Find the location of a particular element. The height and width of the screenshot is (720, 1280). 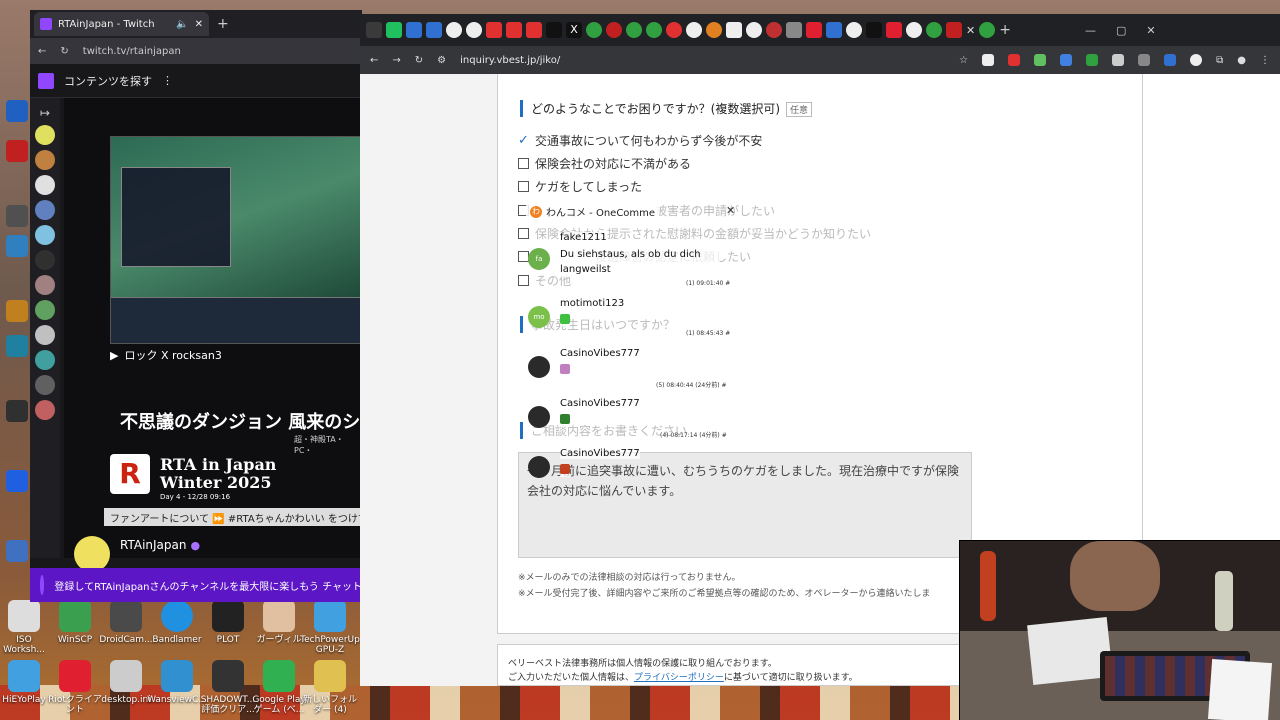

bookmark-star-icon: ☆ is located at coordinates (963, 60).